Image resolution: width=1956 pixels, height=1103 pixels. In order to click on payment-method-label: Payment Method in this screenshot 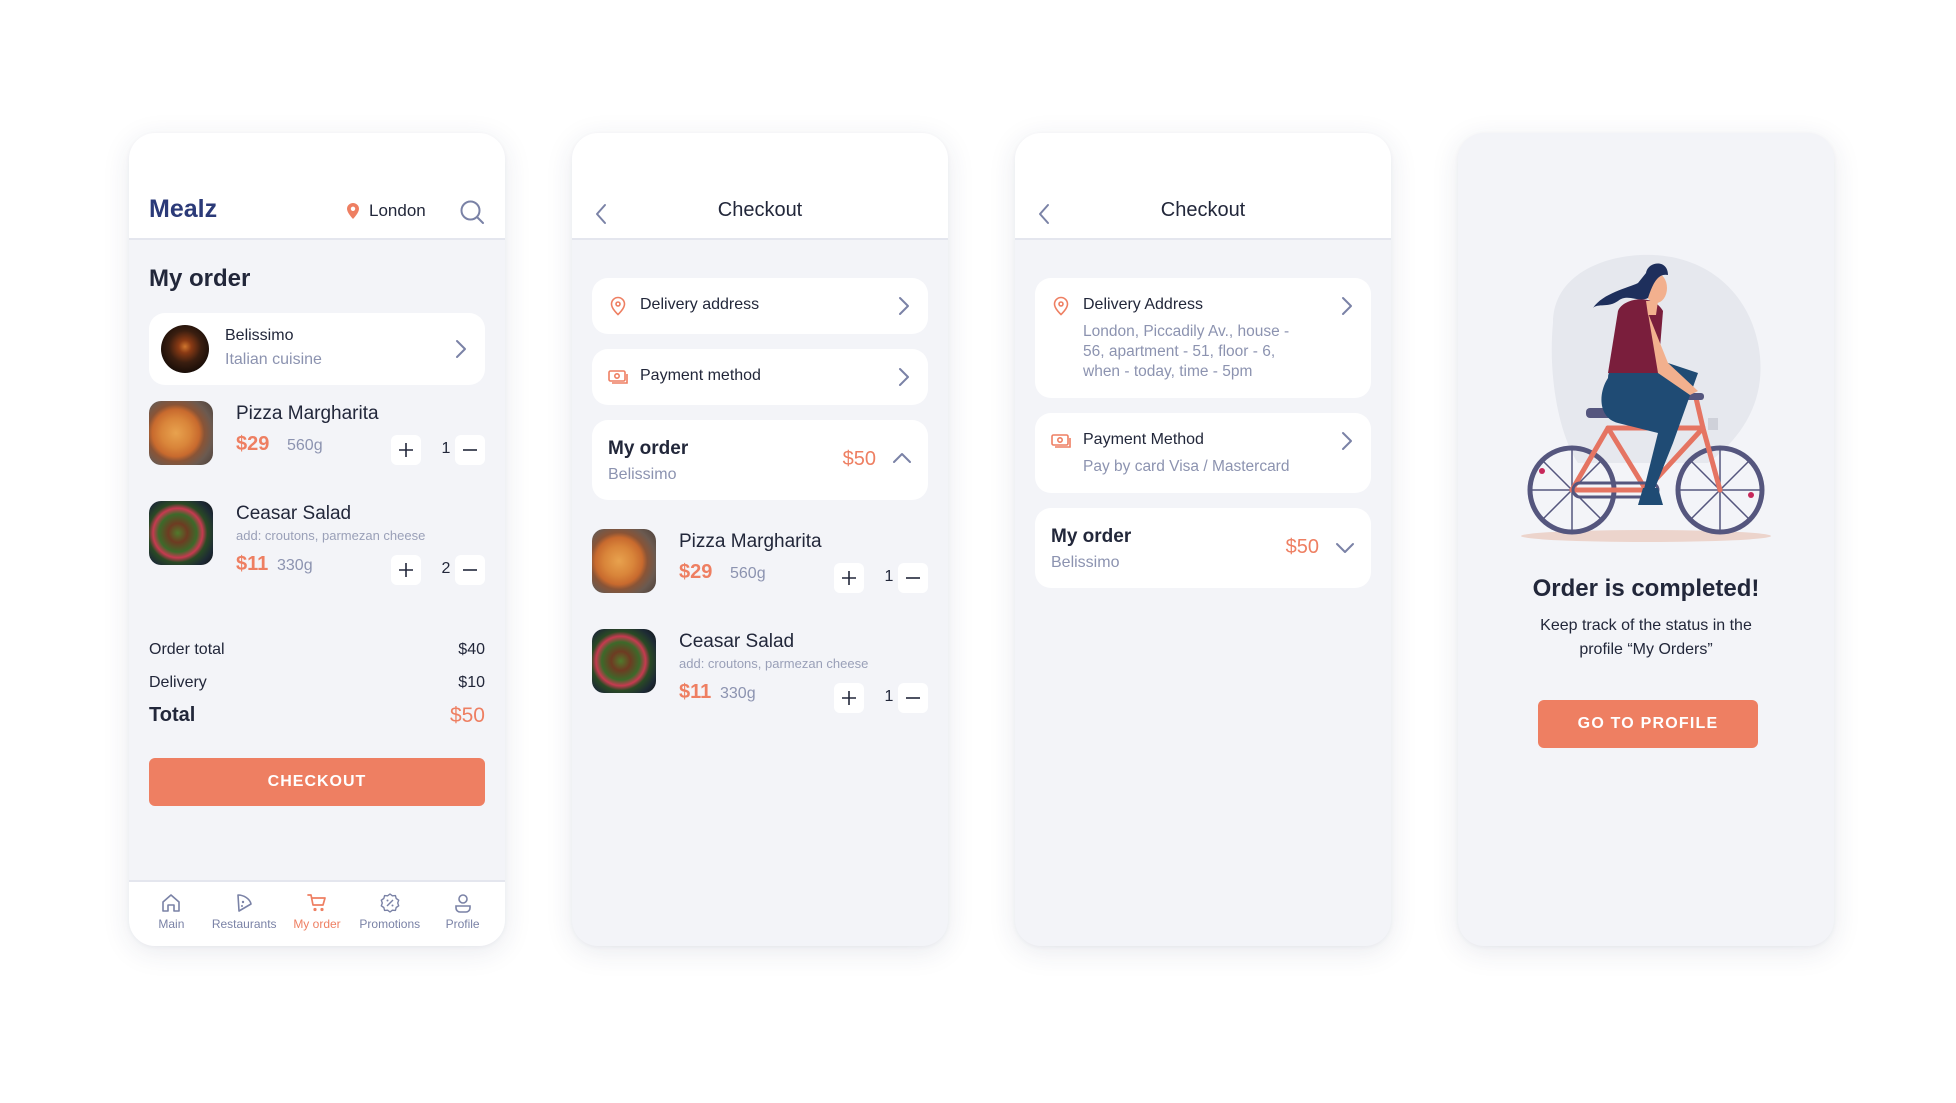, I will do `click(1143, 439)`.